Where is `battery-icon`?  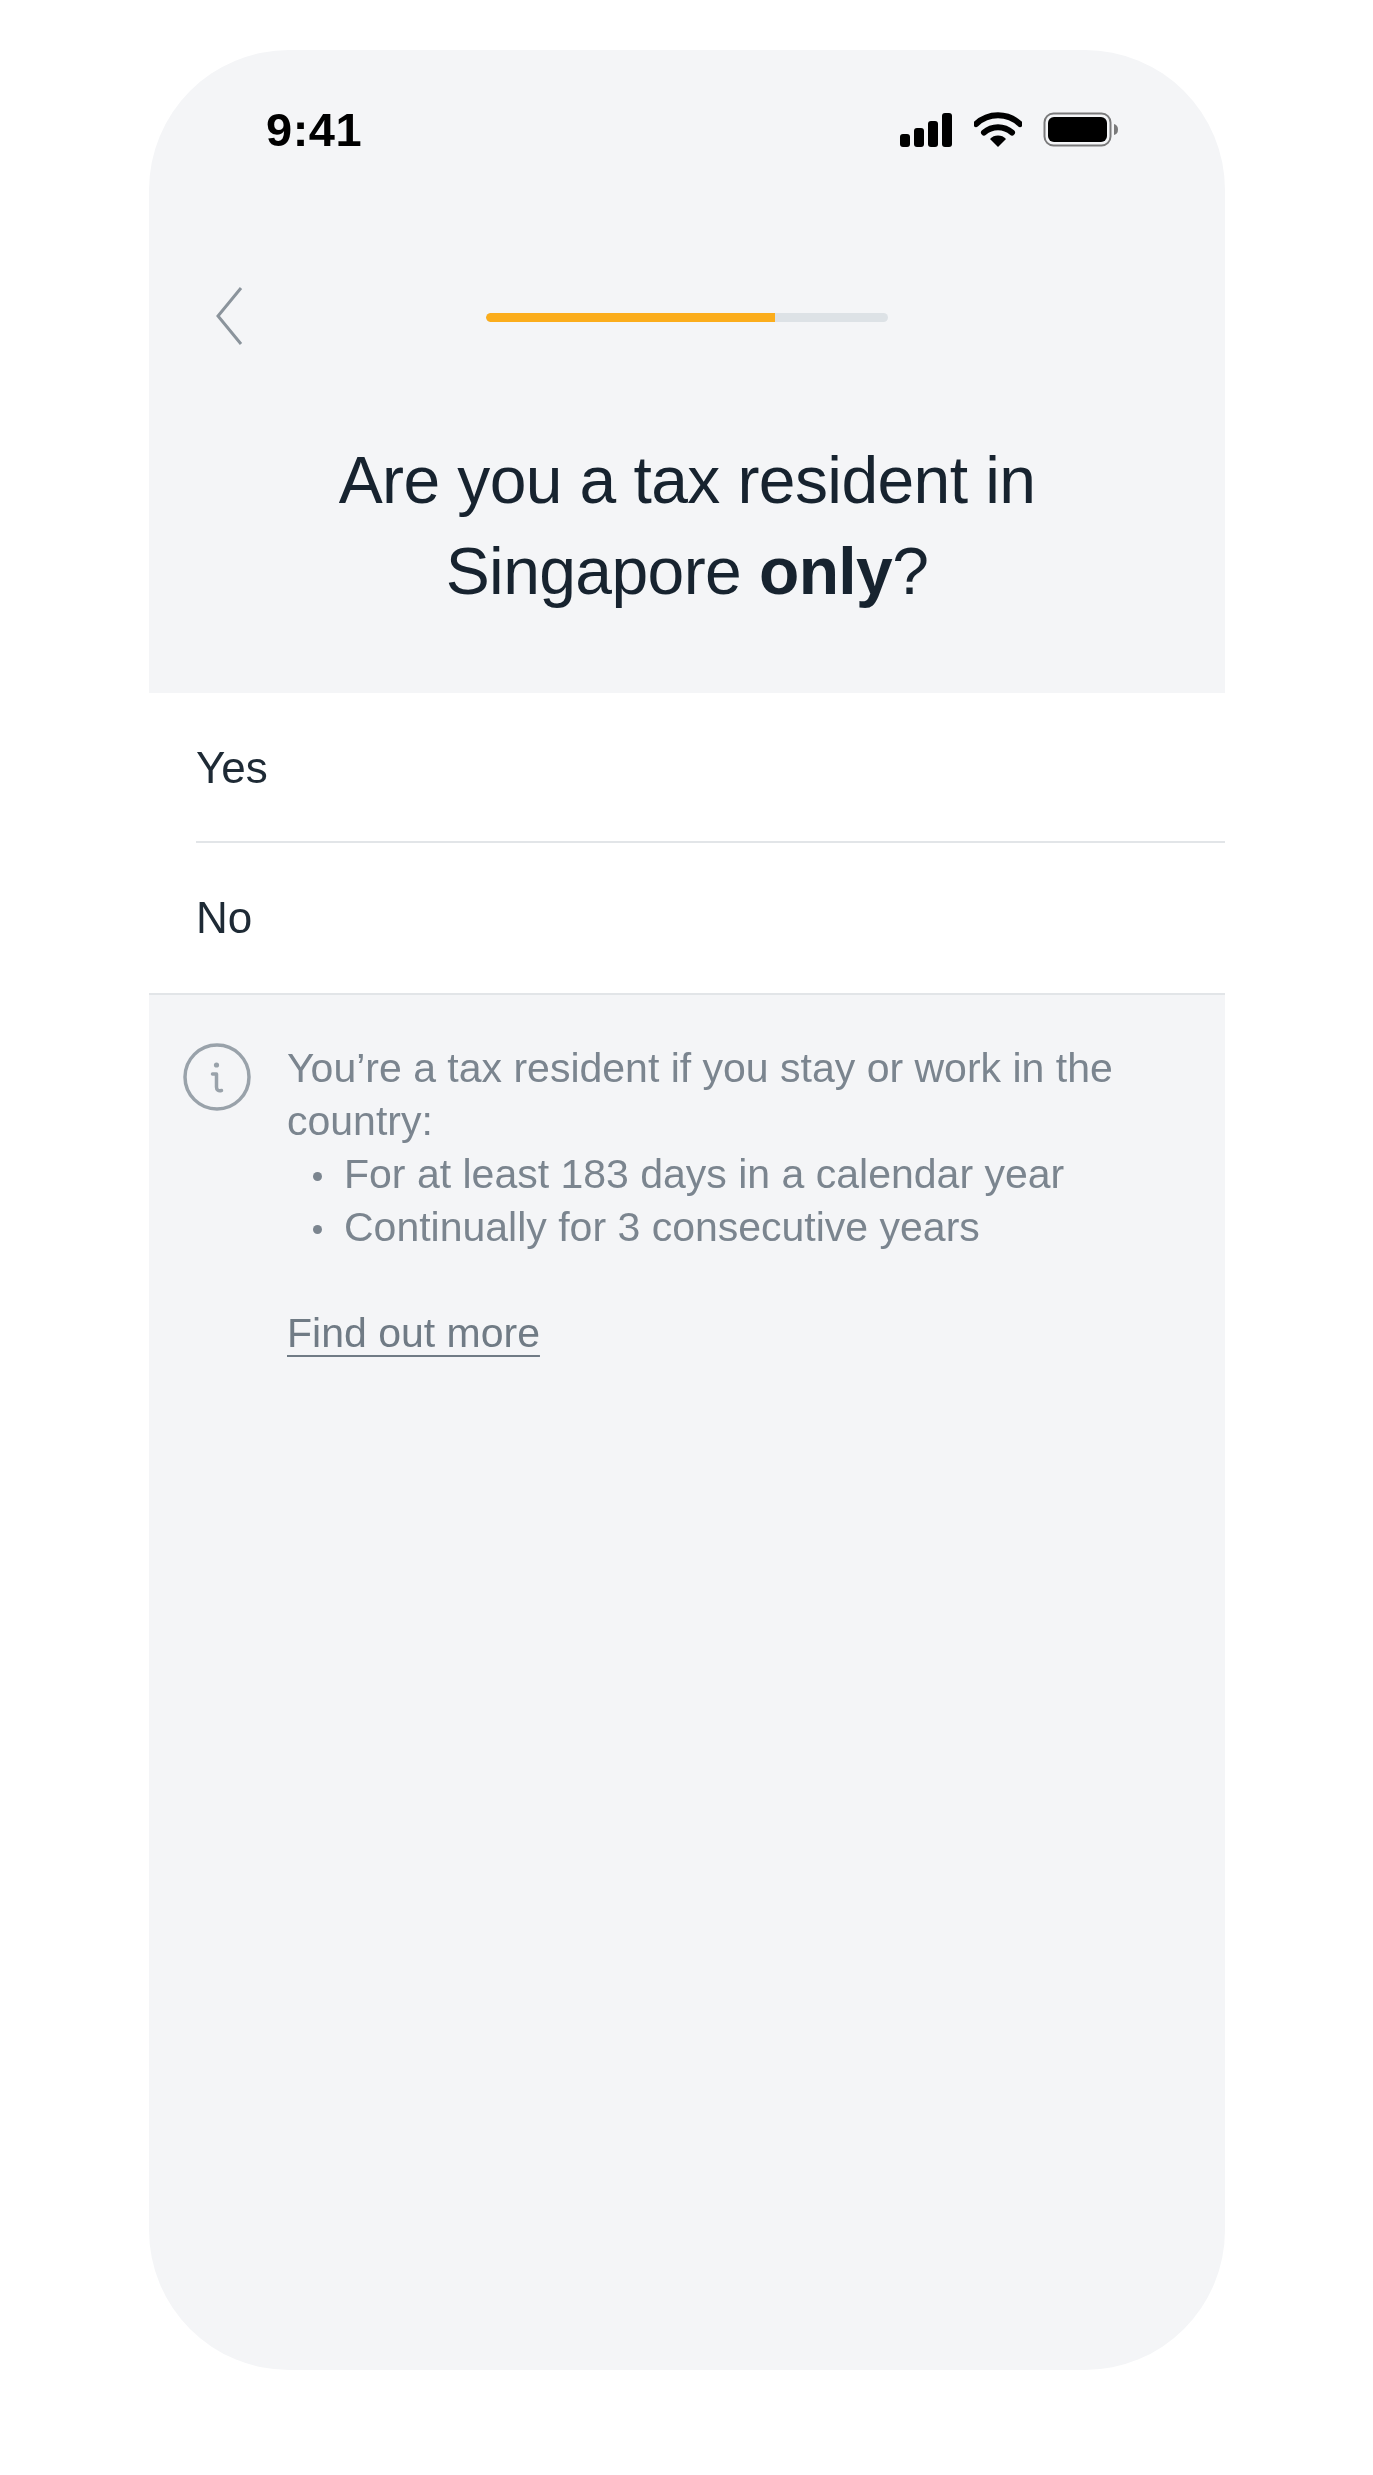
battery-icon is located at coordinates (1080, 129).